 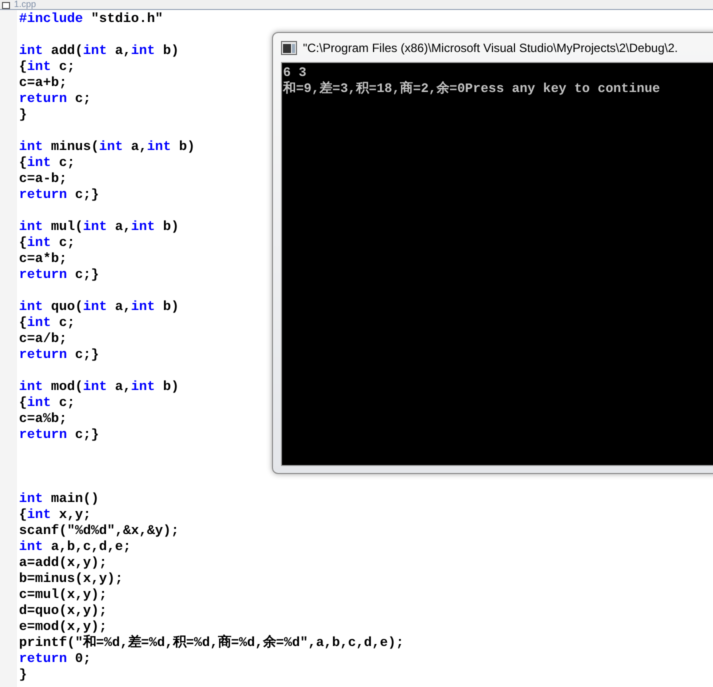 I want to click on code-line: a=add(x,y);, so click(x=63, y=564).